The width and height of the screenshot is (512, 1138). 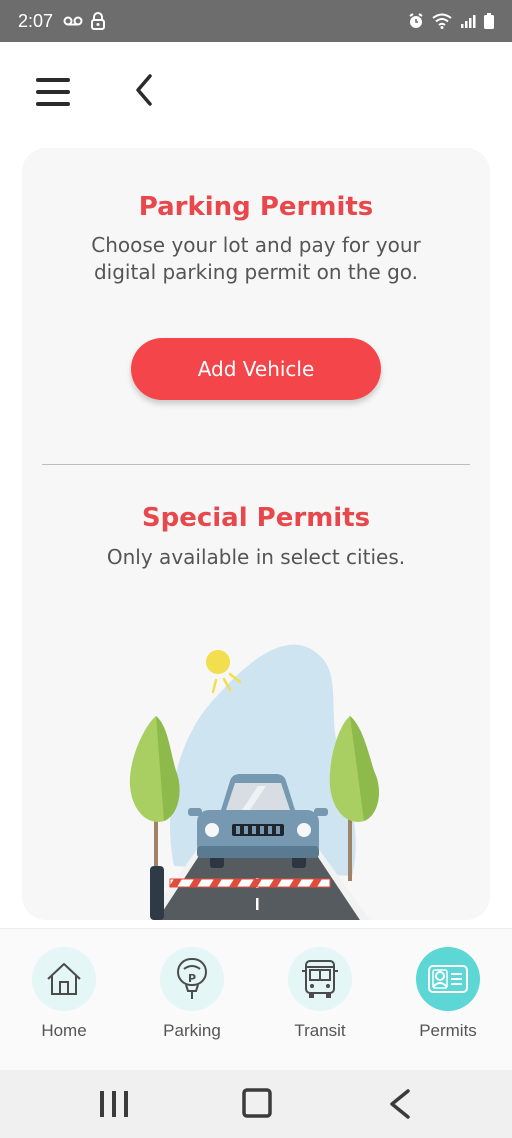 What do you see at coordinates (448, 1002) in the screenshot?
I see `tab-permits: Permits` at bounding box center [448, 1002].